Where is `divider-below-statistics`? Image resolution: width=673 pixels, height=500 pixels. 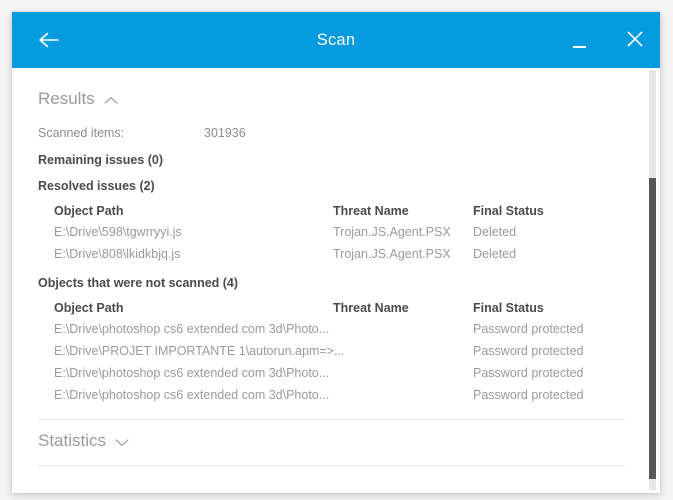 divider-below-statistics is located at coordinates (331, 465).